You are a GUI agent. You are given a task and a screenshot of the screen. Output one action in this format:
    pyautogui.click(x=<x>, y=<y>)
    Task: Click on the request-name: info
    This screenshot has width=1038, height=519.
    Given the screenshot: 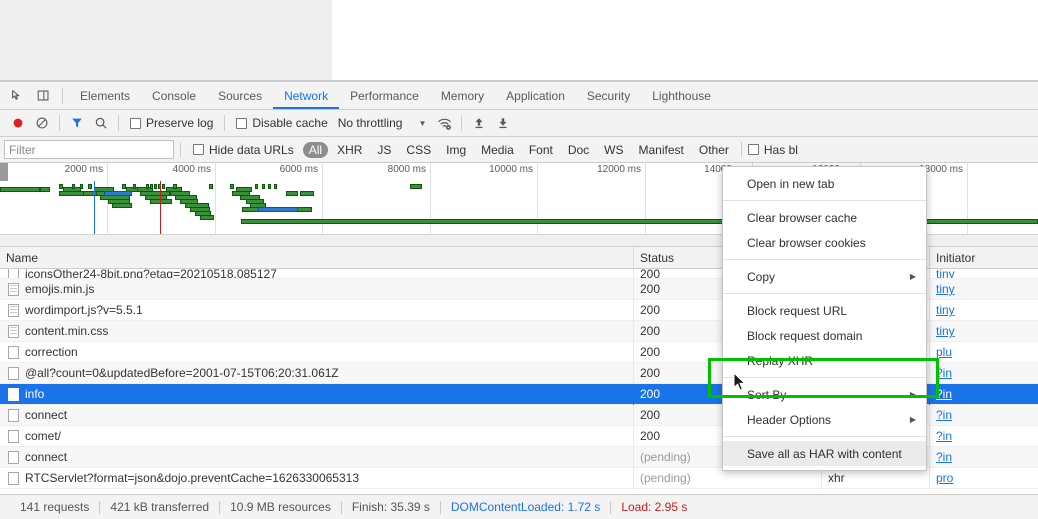 What is the action you would take?
    pyautogui.click(x=35, y=394)
    